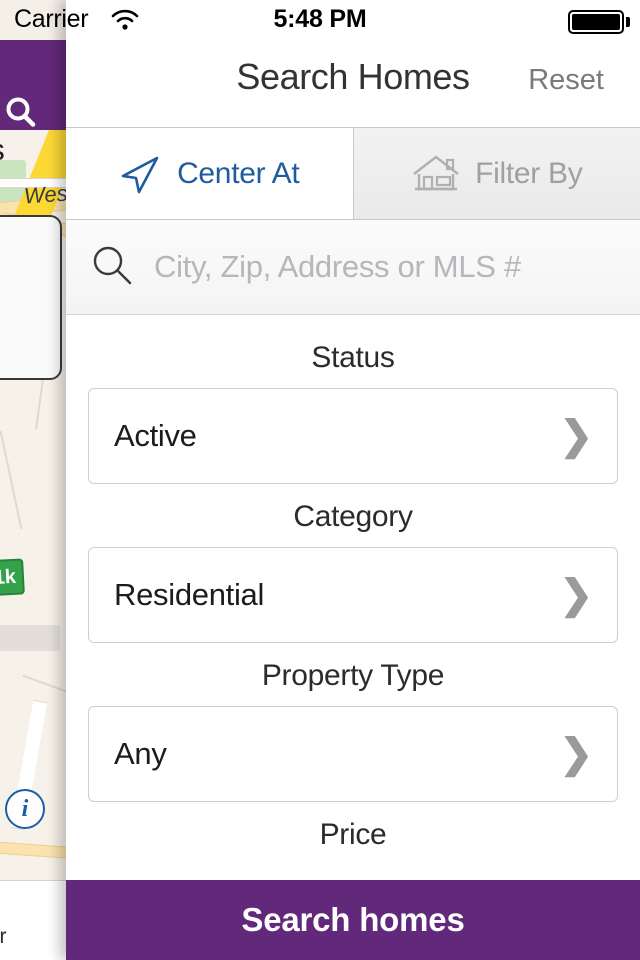 The image size is (640, 960). Describe the element at coordinates (30, 638) in the screenshot. I see `map-building` at that location.